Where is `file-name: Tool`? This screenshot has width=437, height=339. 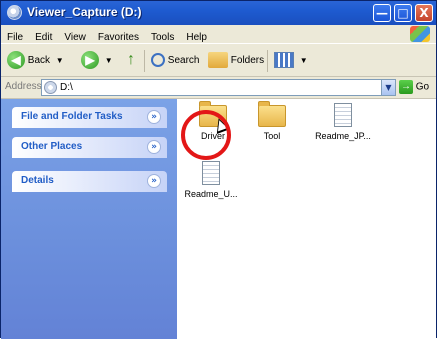
file-name: Tool is located at coordinates (272, 136).